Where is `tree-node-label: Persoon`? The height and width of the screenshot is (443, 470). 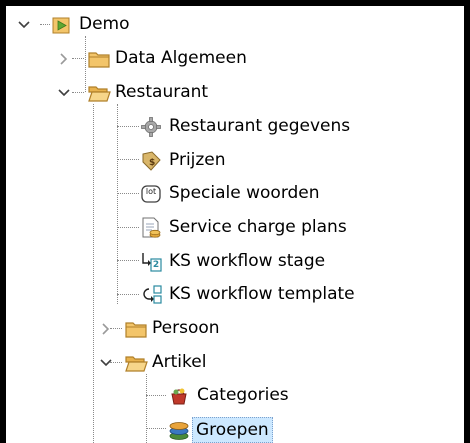
tree-node-label: Persoon is located at coordinates (186, 328).